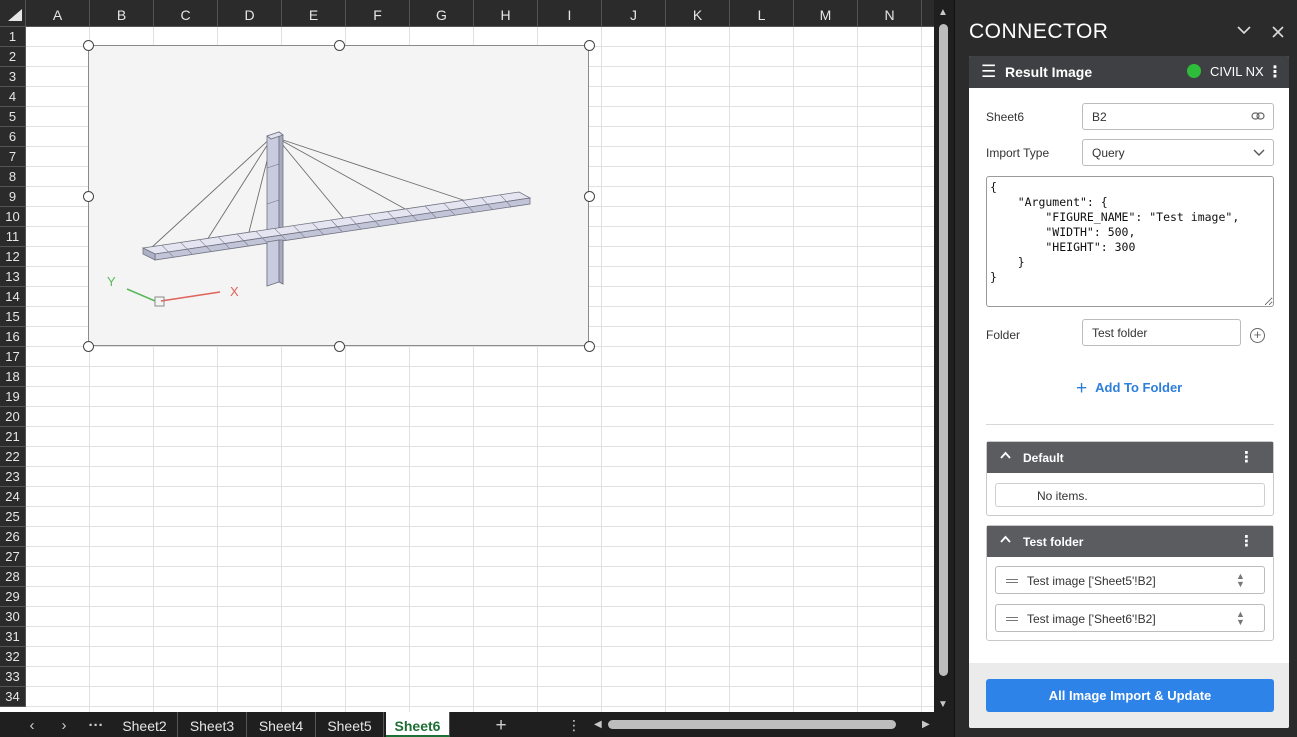  What do you see at coordinates (752, 724) in the screenshot?
I see `horizontal-scroll-thumb` at bounding box center [752, 724].